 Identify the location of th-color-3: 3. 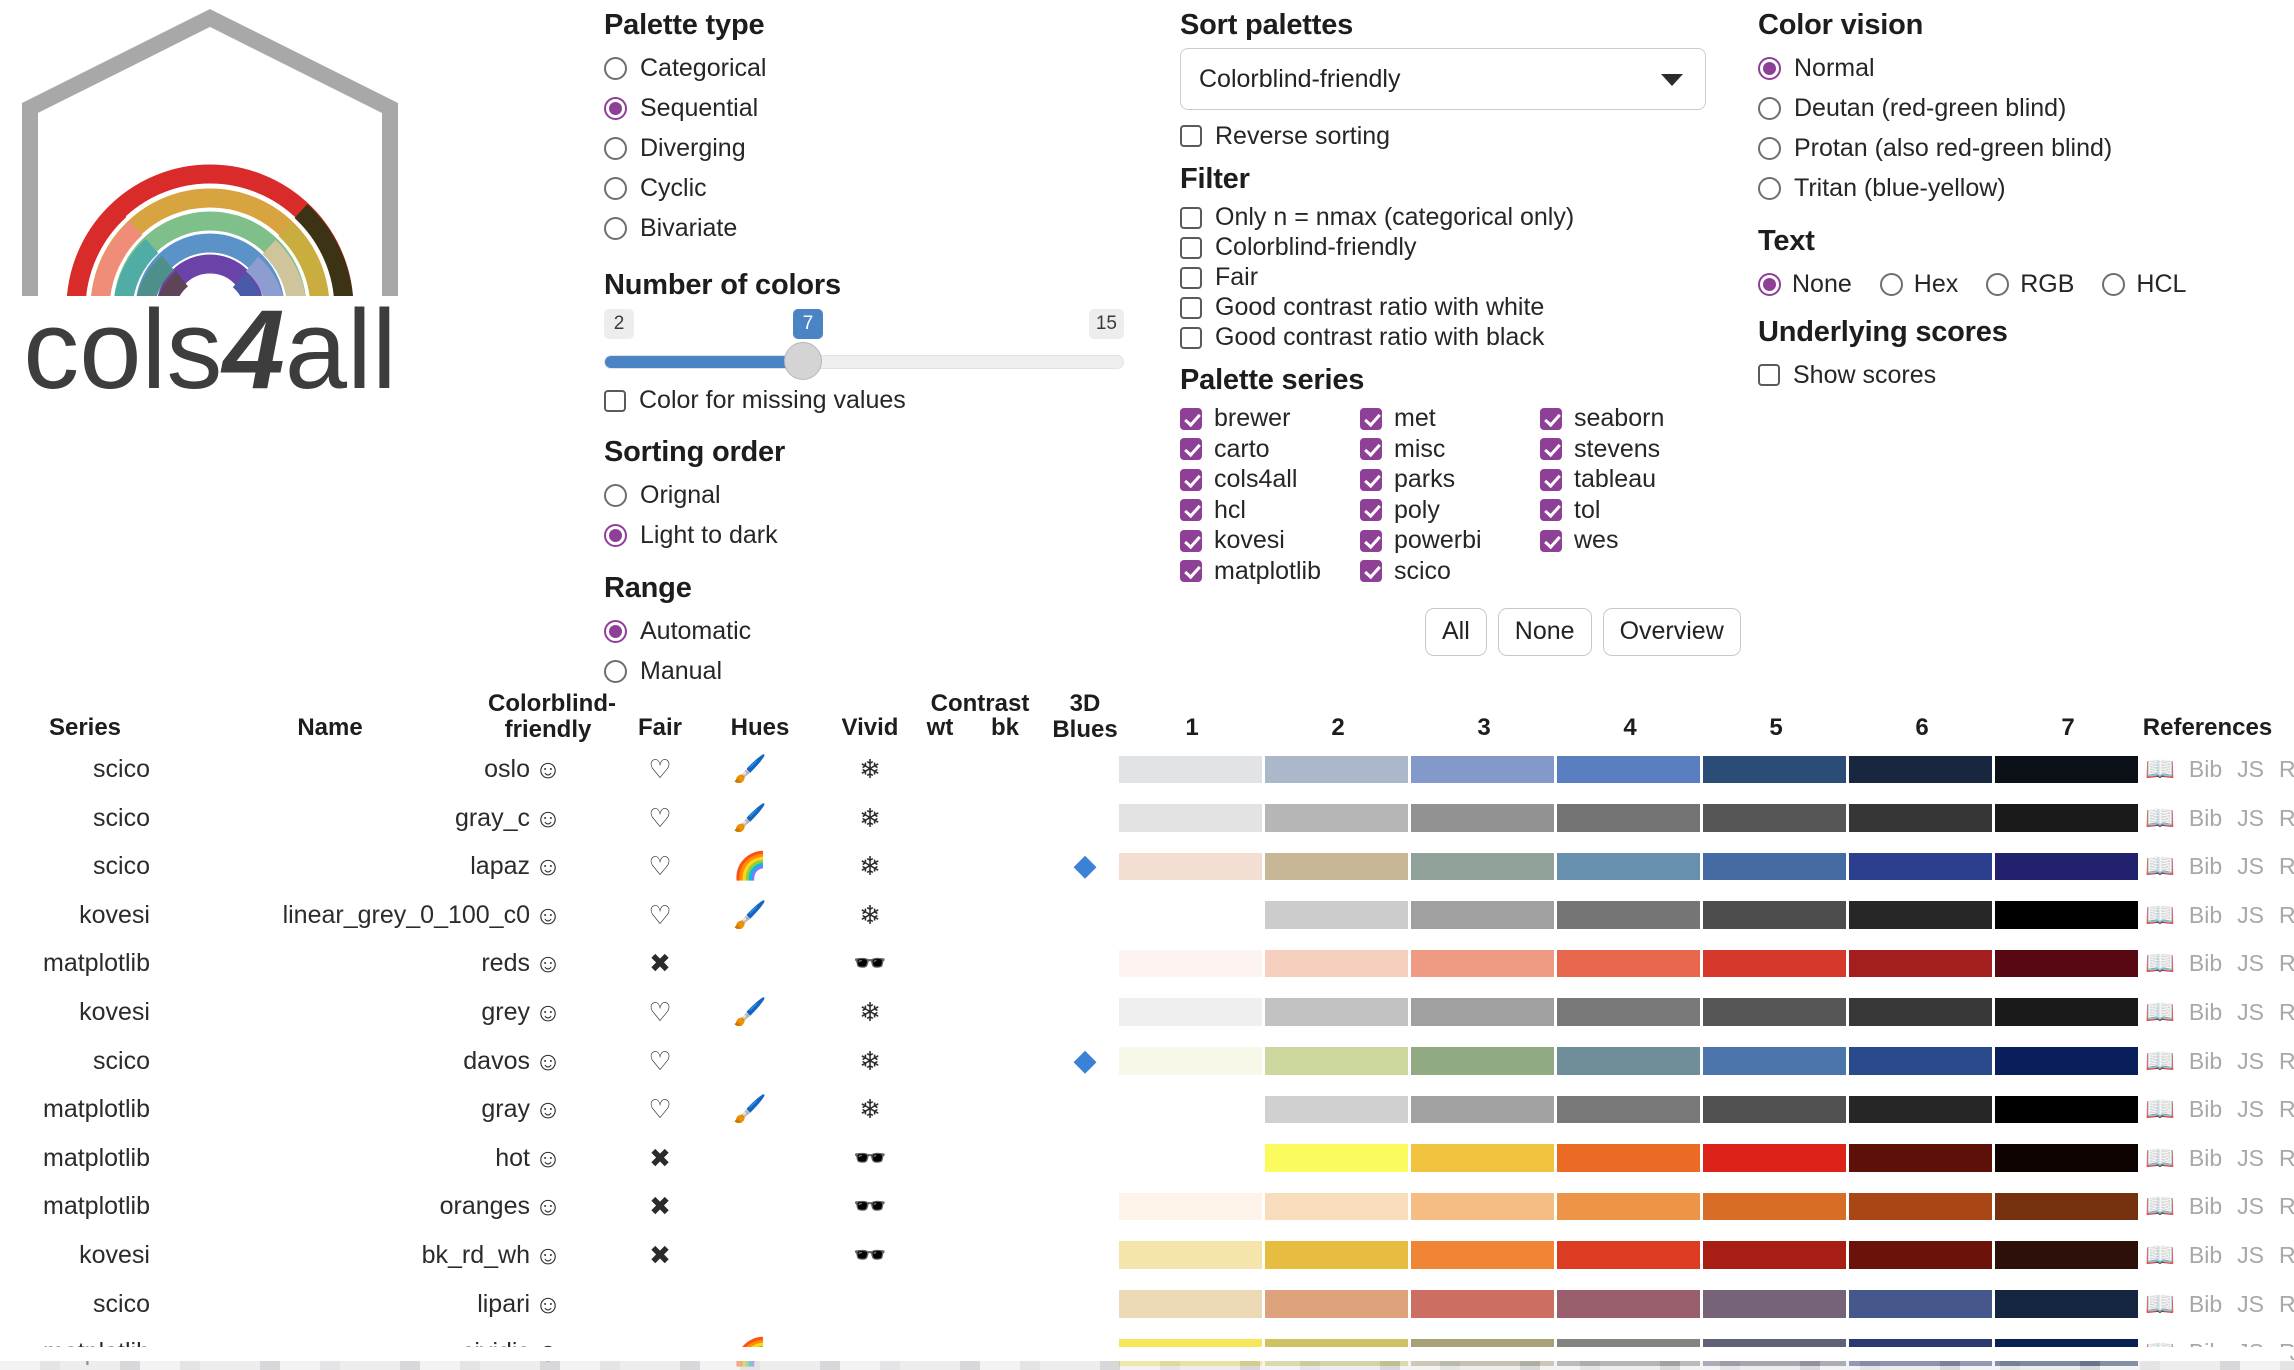
(1484, 728).